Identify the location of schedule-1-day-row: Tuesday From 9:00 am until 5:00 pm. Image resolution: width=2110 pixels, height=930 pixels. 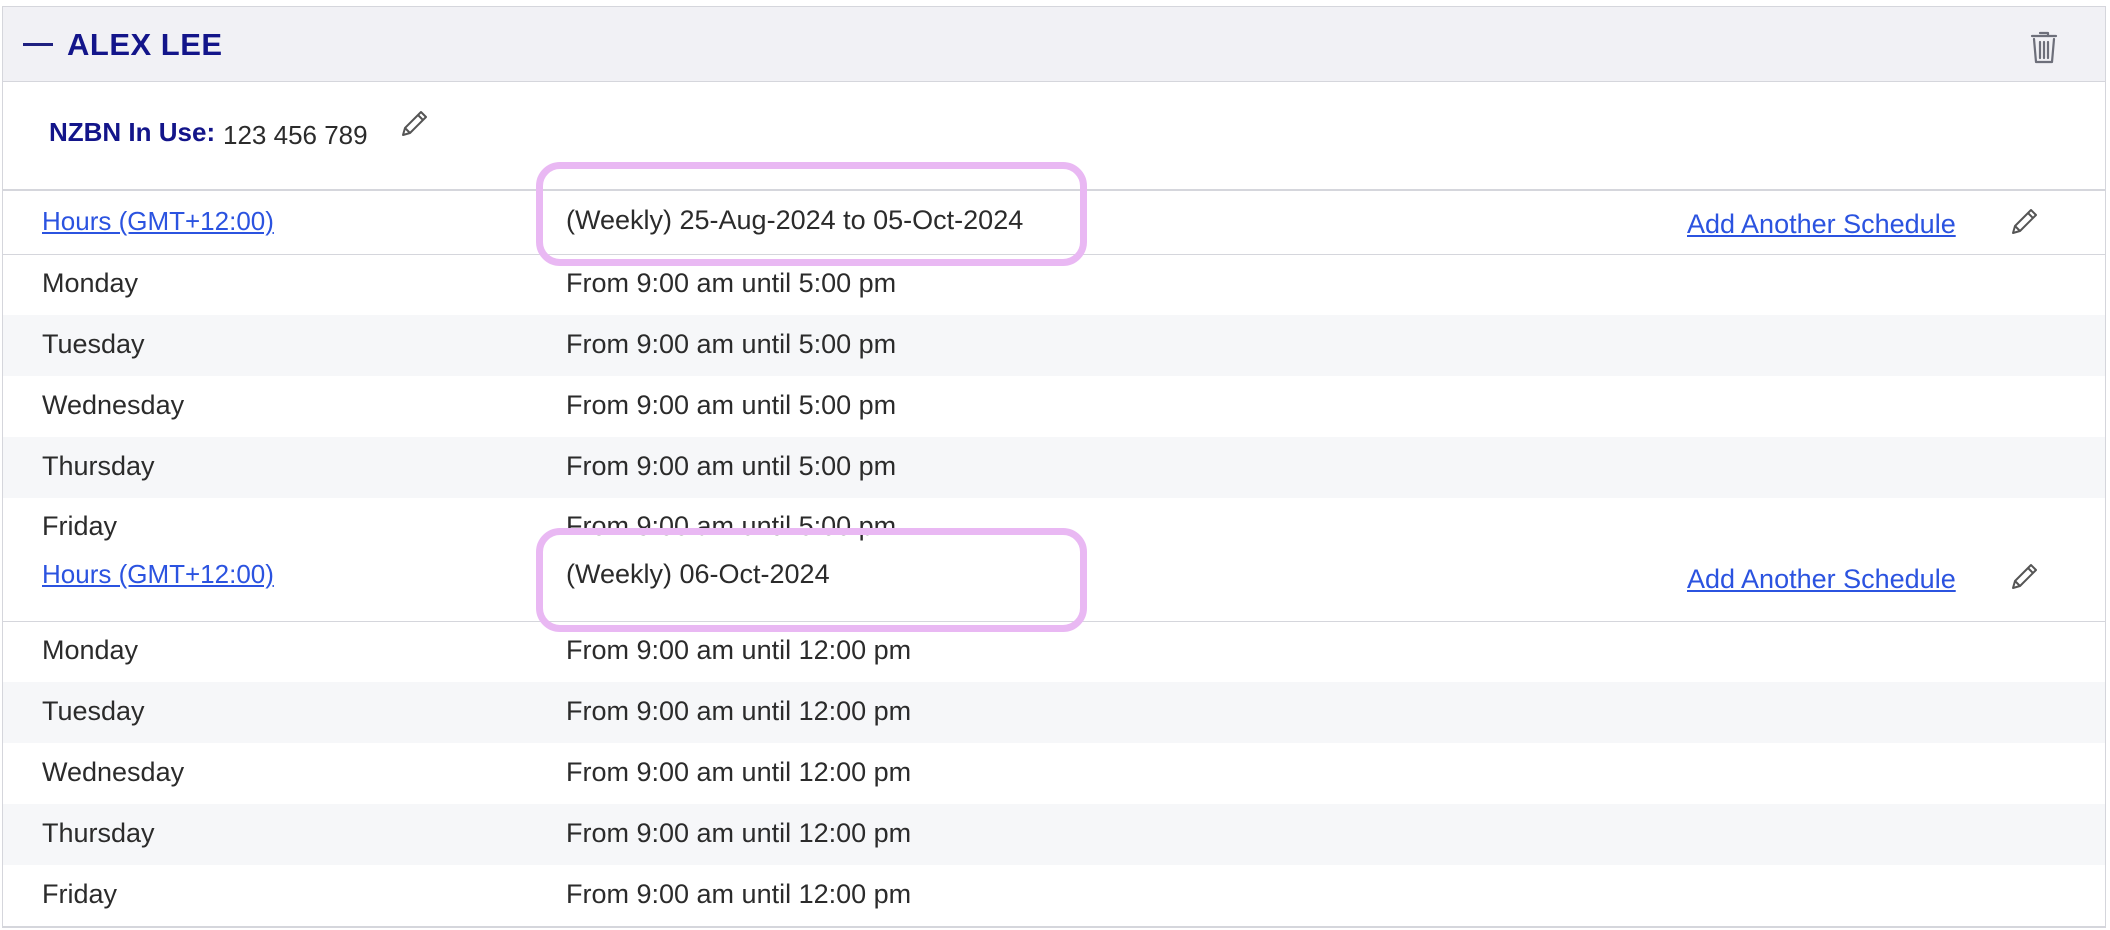
(1054, 345).